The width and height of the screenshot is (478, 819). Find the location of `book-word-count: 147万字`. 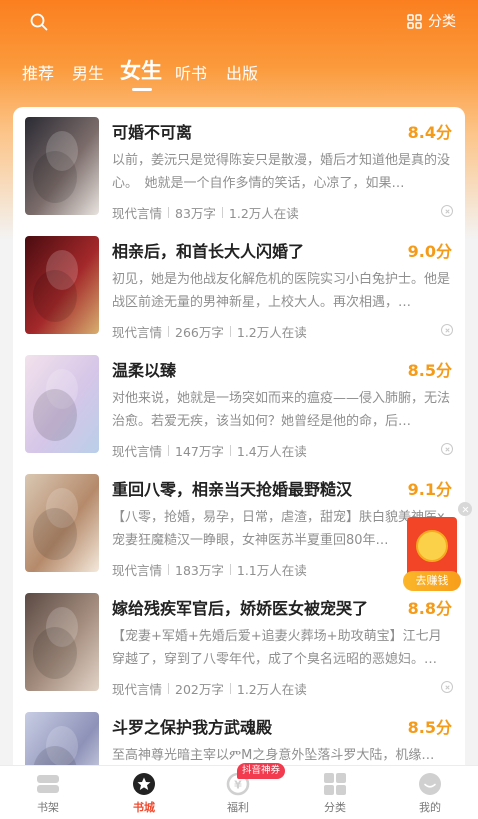

book-word-count: 147万字 is located at coordinates (199, 451).